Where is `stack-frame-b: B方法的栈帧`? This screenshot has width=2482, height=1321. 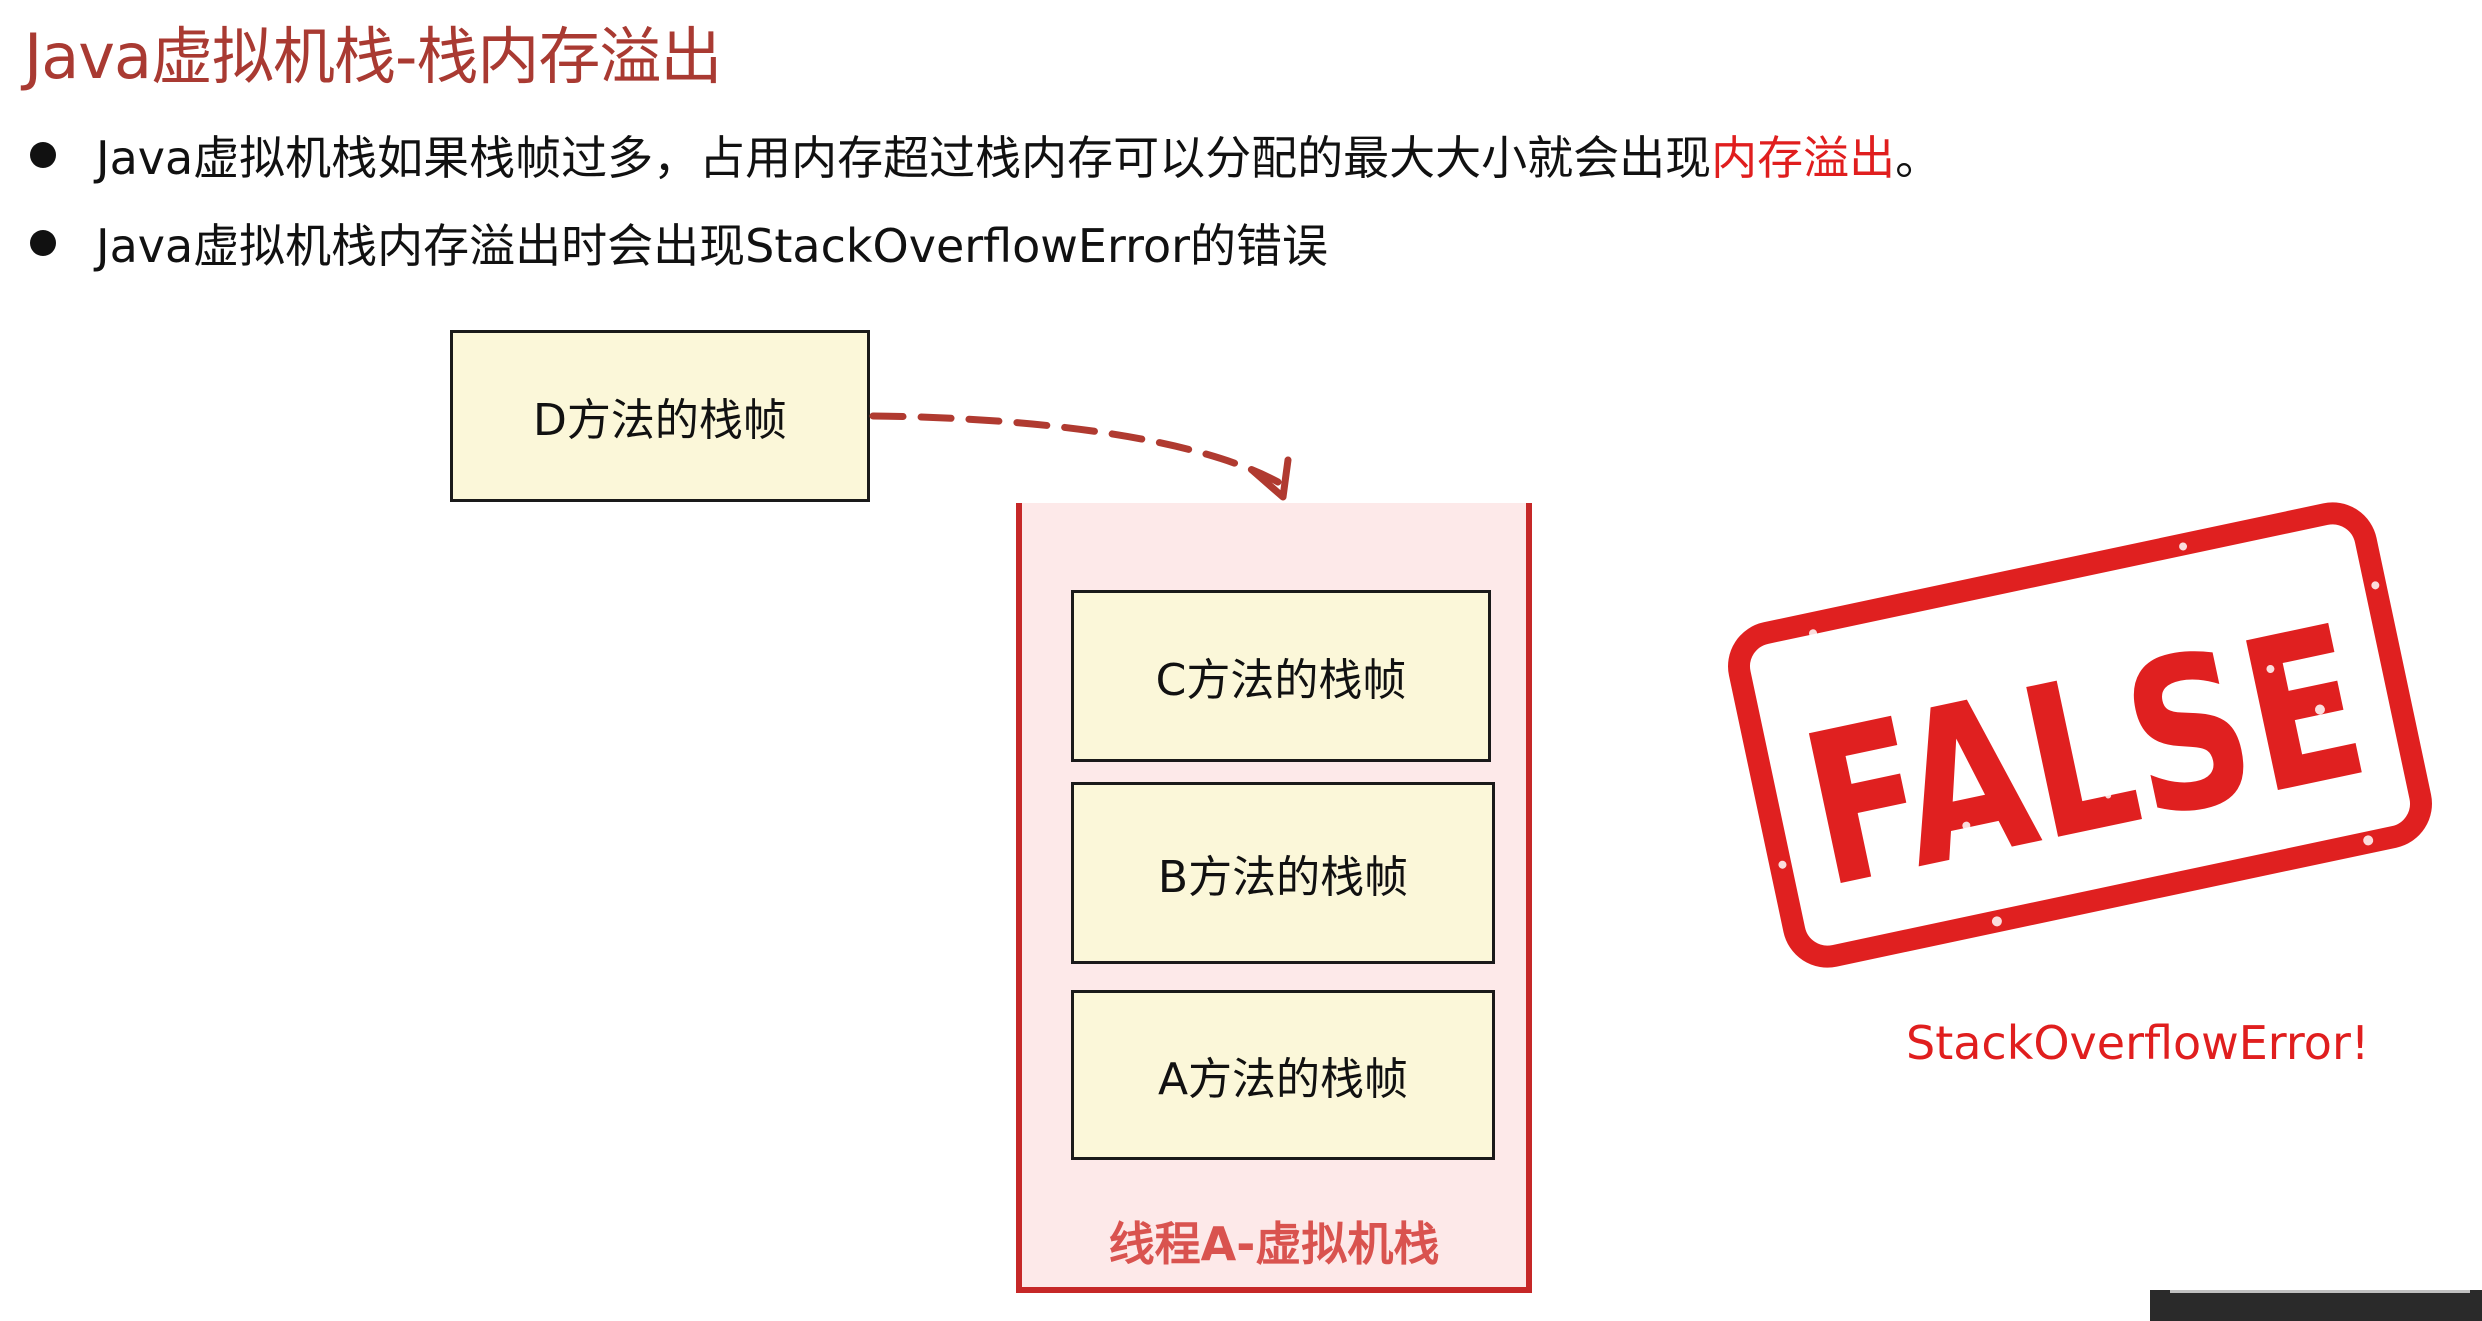 stack-frame-b: B方法的栈帧 is located at coordinates (1283, 873).